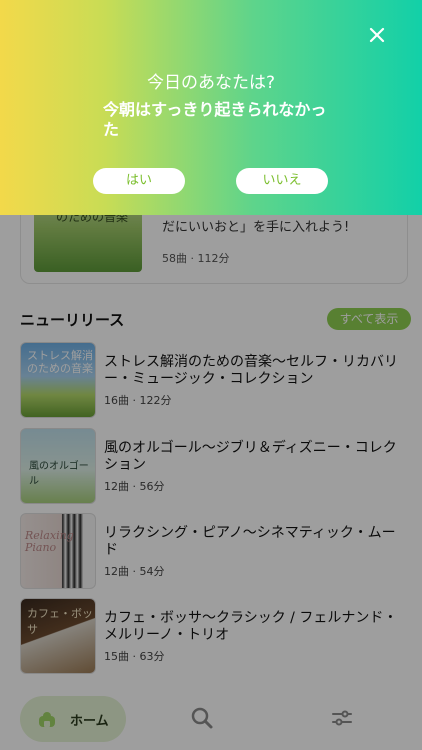 The height and width of the screenshot is (750, 422). I want to click on close-icon, so click(377, 35).